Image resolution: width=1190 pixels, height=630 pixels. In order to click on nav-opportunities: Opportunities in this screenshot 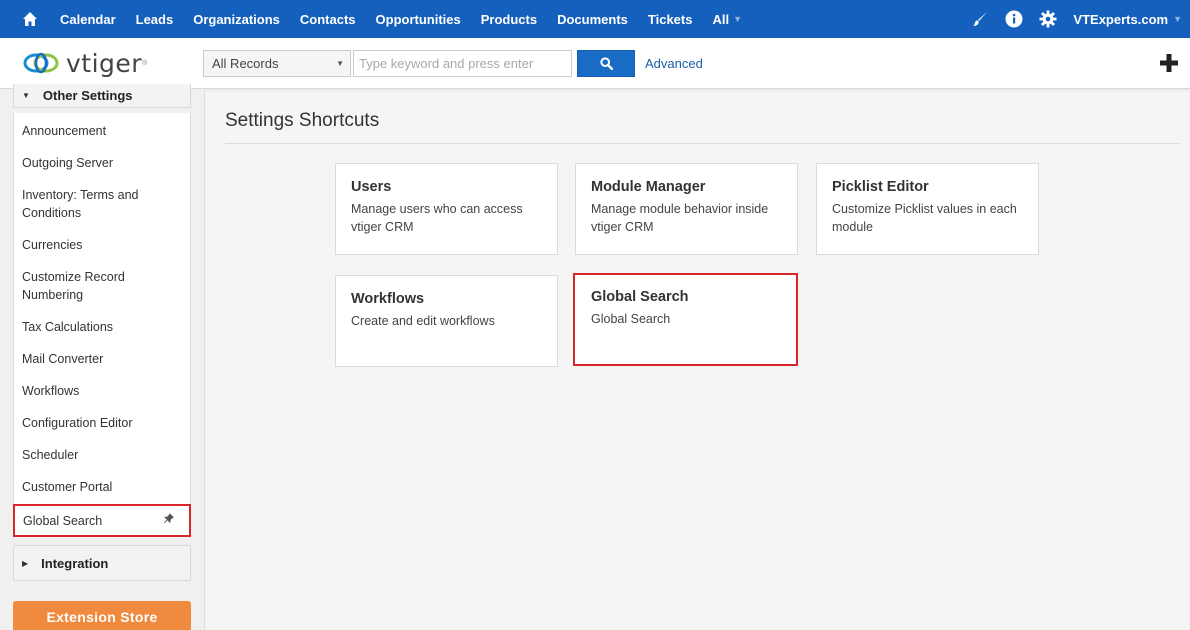, I will do `click(418, 19)`.